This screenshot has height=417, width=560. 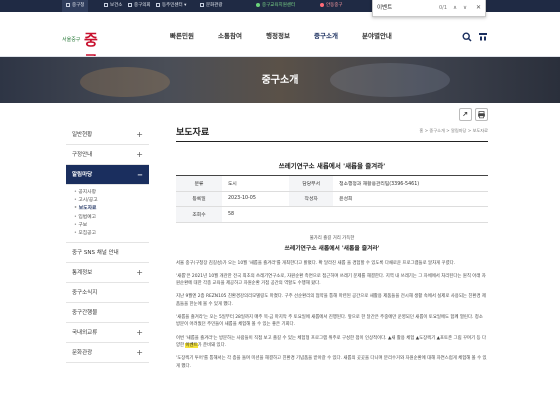 What do you see at coordinates (111, 209) in the screenshot?
I see `submenu-item-press: 보도자료` at bounding box center [111, 209].